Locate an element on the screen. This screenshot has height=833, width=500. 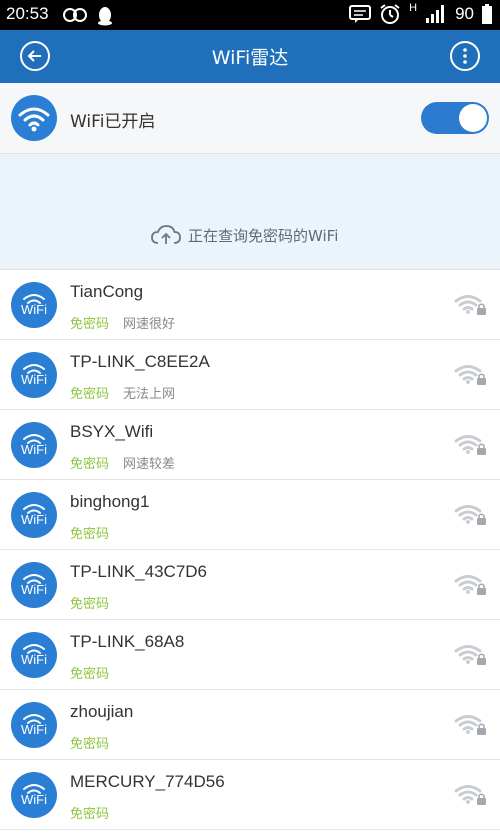
wifi-network-row: WiFi TianCong 免密码 网速很好 is located at coordinates (250, 305).